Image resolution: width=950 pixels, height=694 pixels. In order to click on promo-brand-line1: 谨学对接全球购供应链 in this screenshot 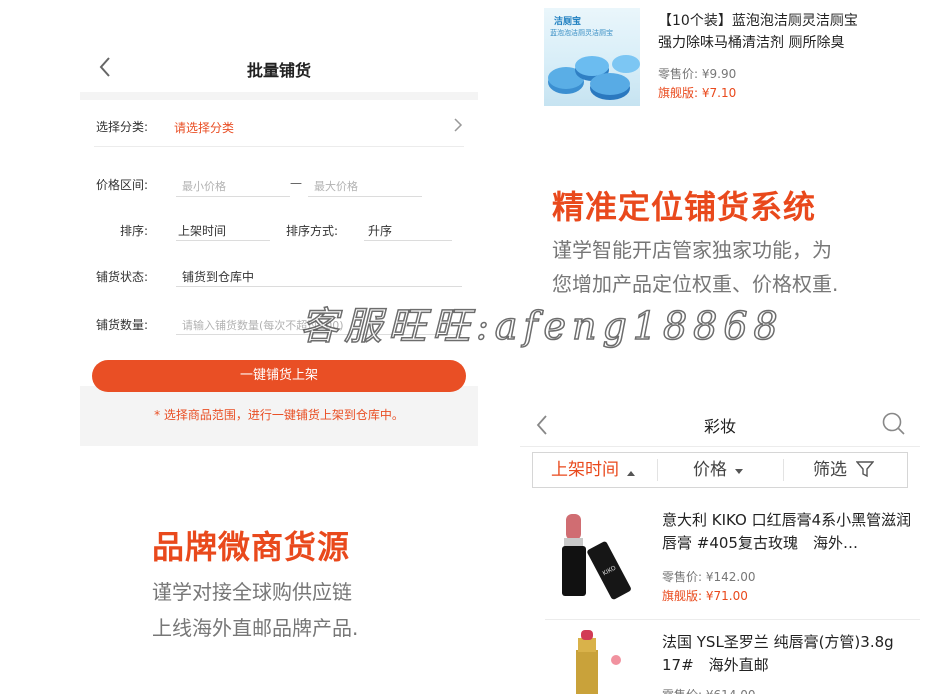, I will do `click(252, 592)`.